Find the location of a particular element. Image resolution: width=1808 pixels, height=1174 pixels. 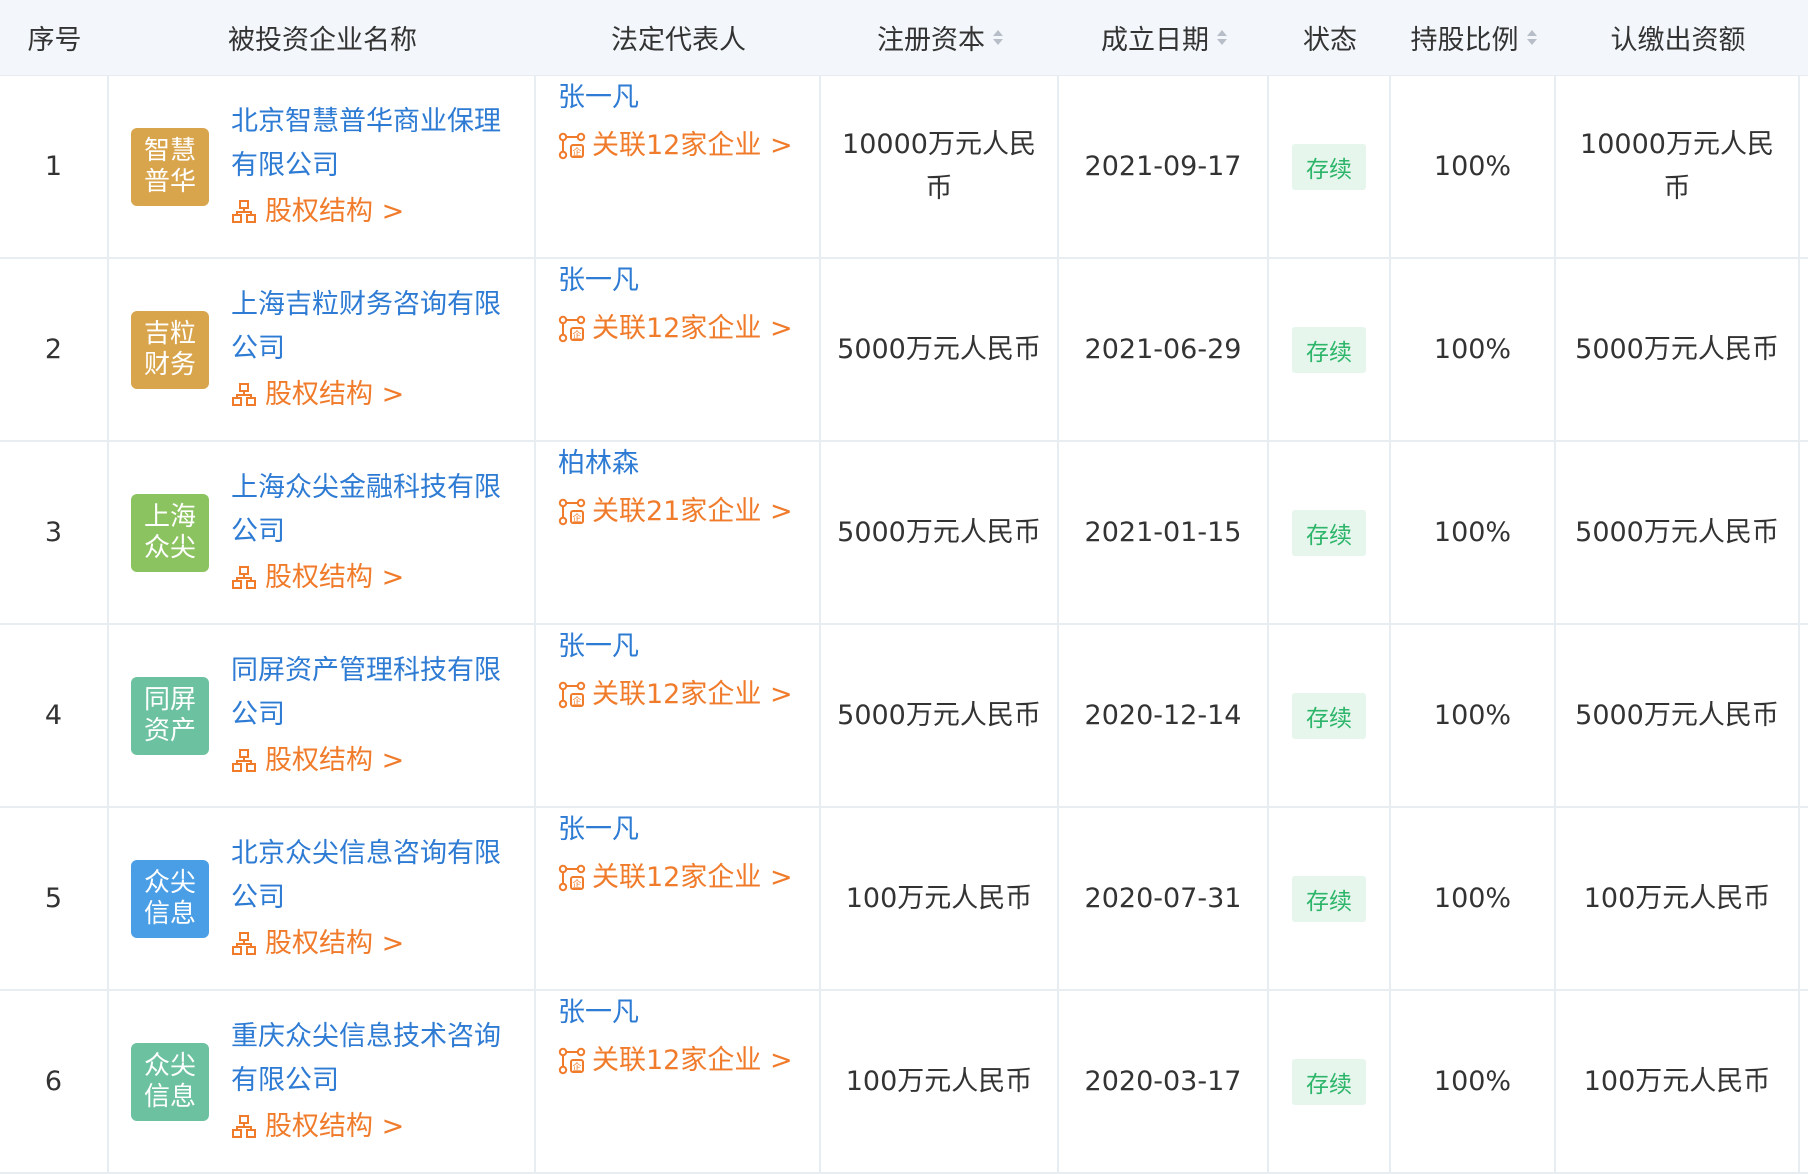

row-index: 5 is located at coordinates (54, 898).